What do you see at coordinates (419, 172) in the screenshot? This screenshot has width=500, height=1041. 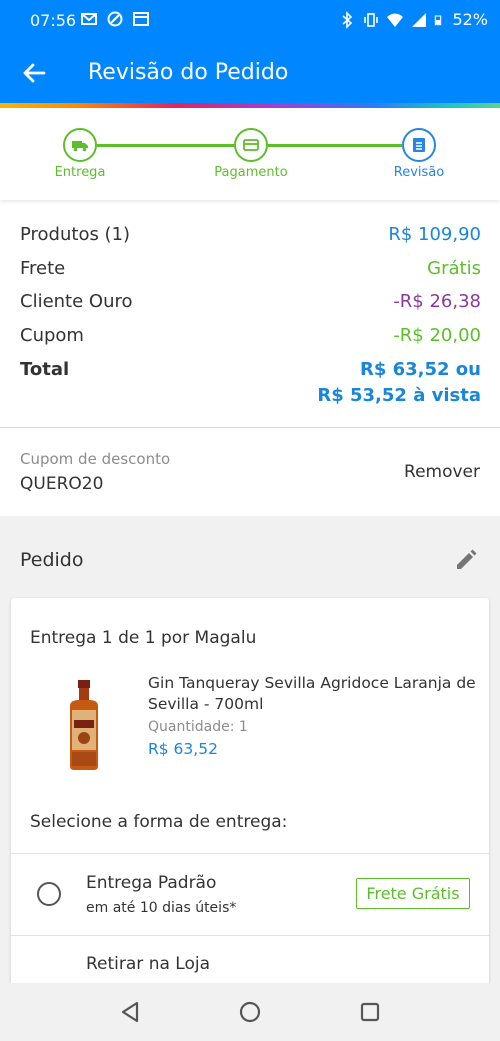 I see `step-label-revisao: Revisão` at bounding box center [419, 172].